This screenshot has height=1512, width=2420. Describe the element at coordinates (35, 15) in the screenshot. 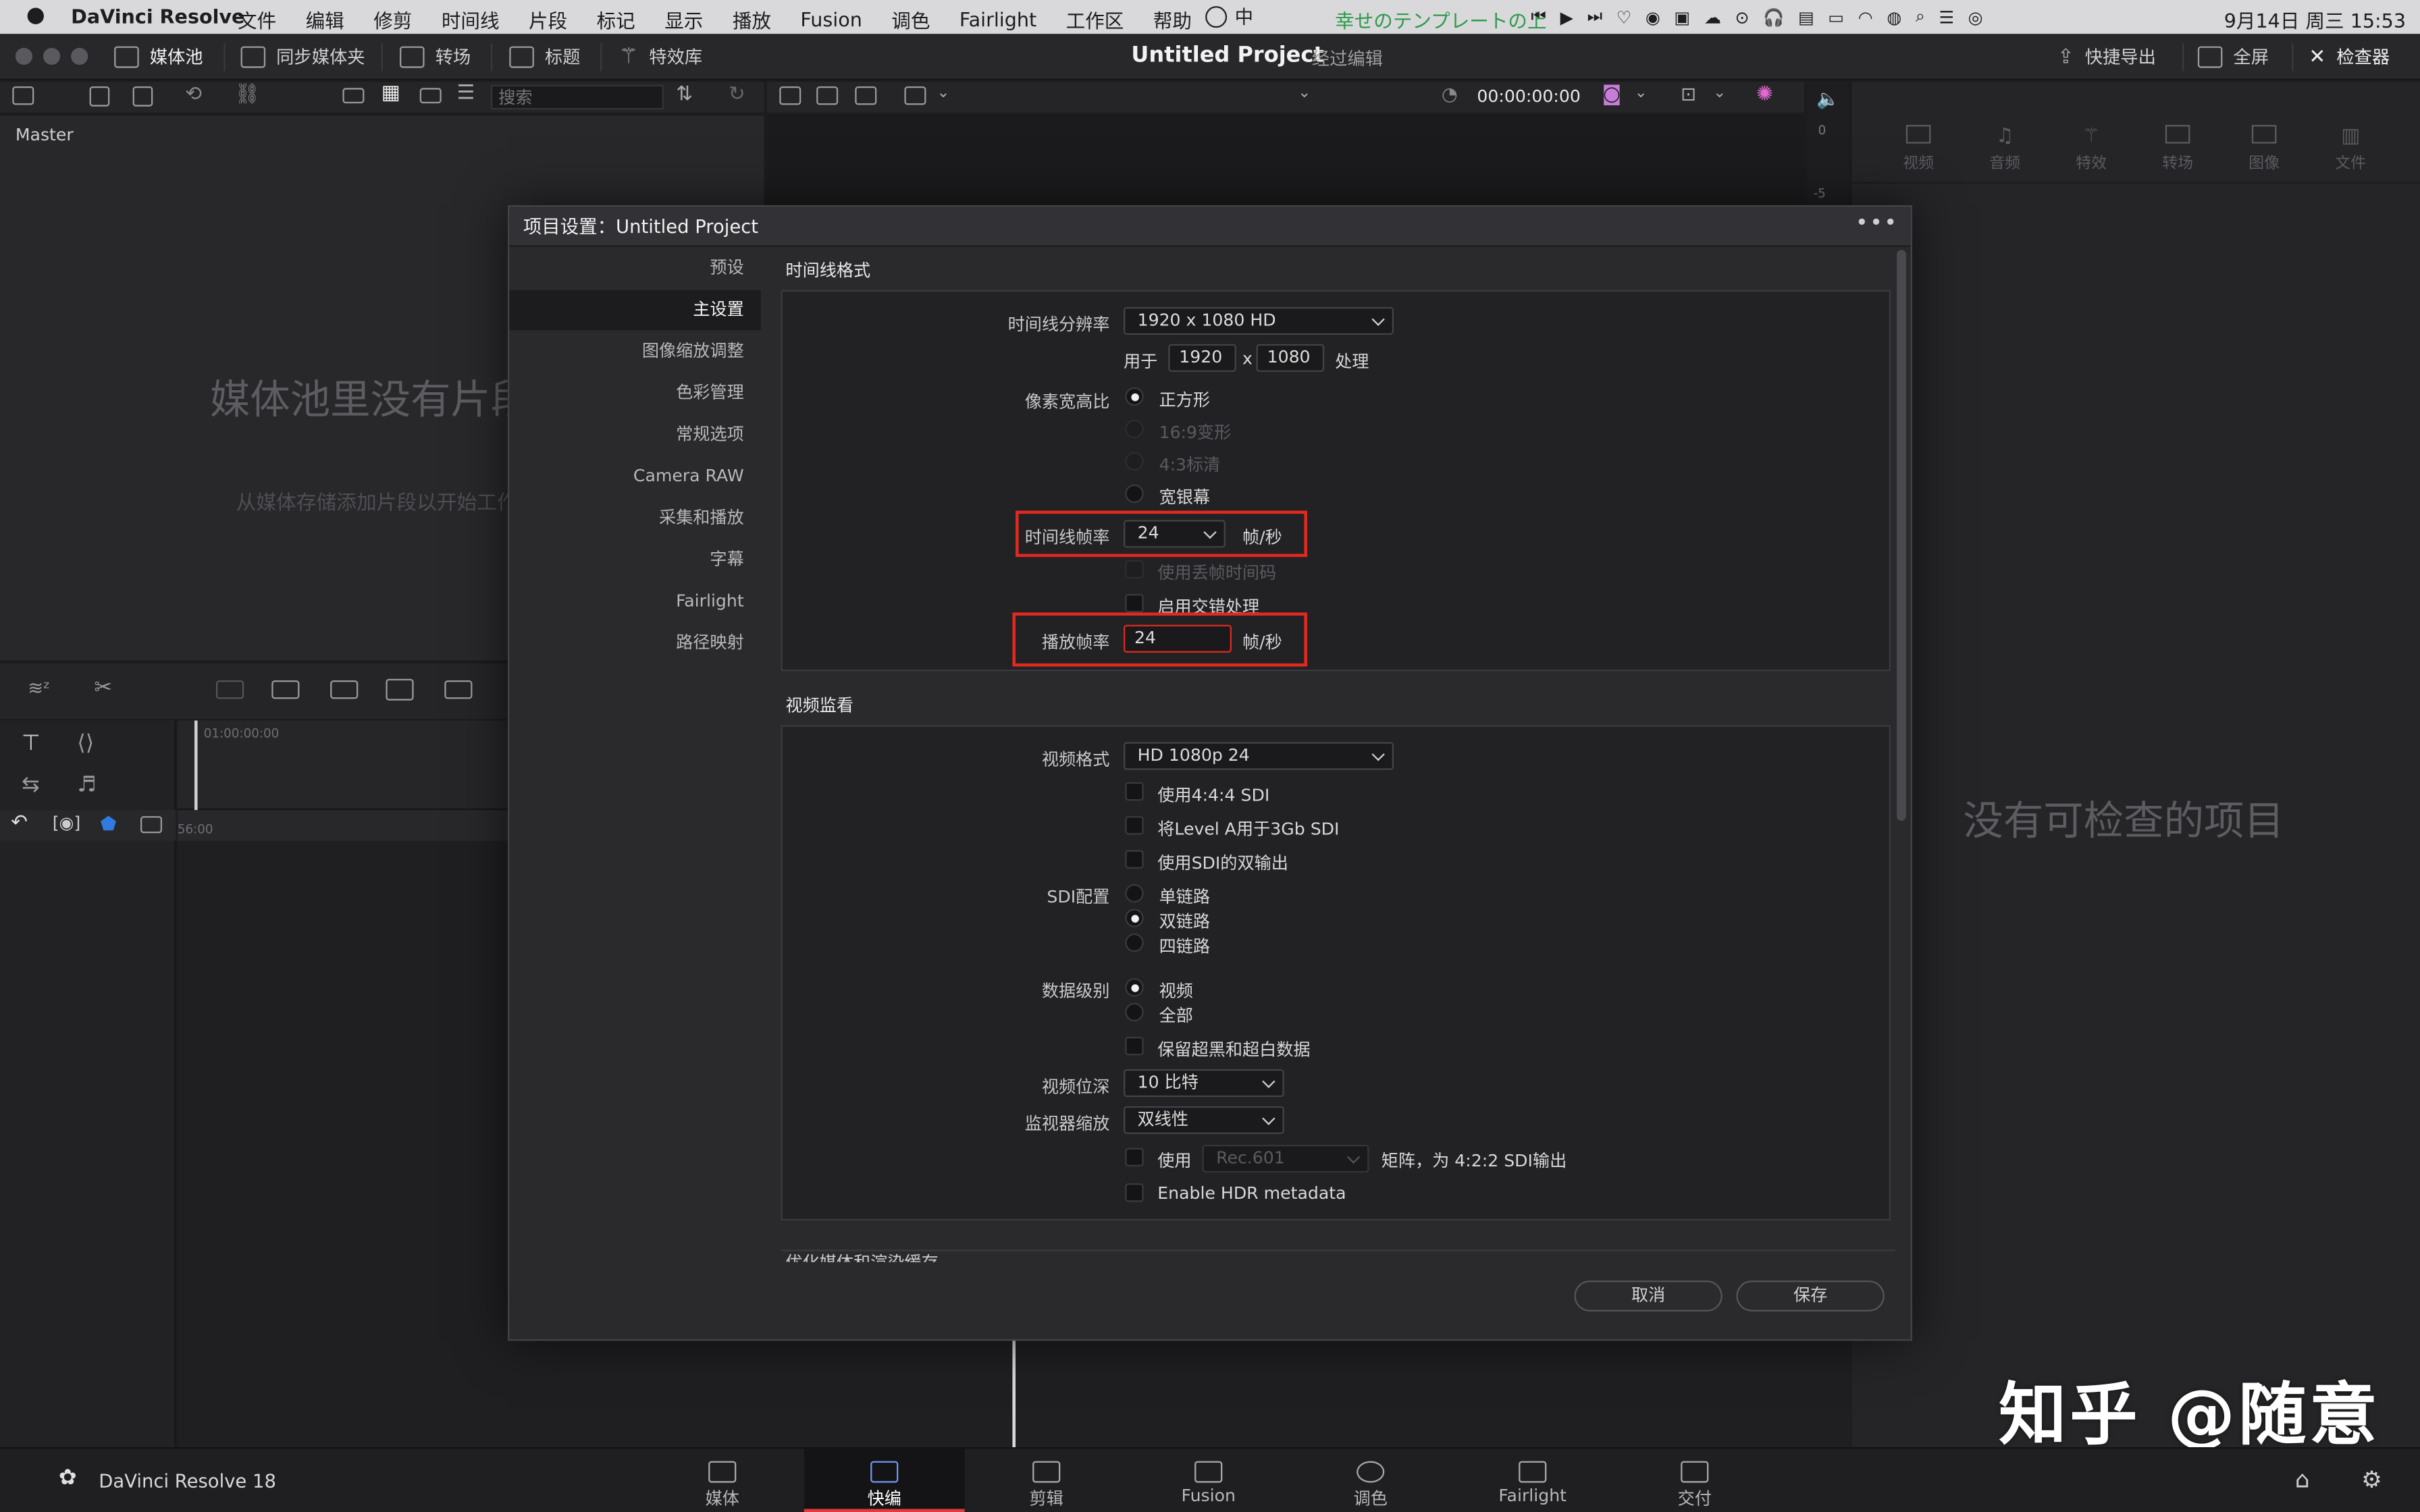

I see `apple-icon: ●` at that location.